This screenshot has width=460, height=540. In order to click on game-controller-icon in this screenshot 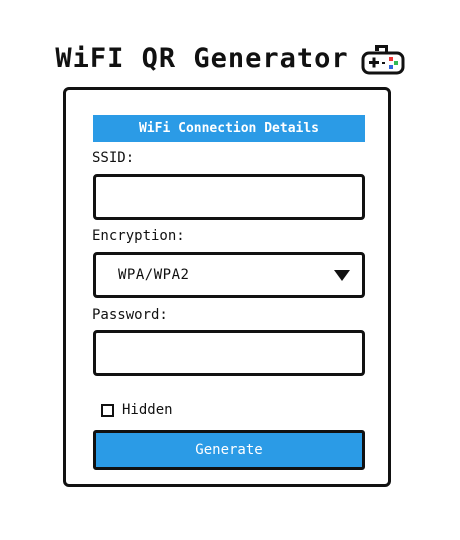, I will do `click(383, 60)`.